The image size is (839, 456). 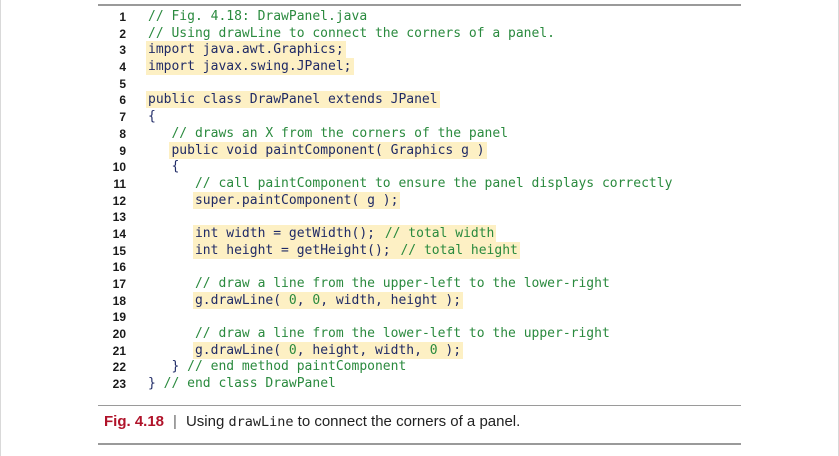 I want to click on code-statement: {, so click(x=175, y=167).